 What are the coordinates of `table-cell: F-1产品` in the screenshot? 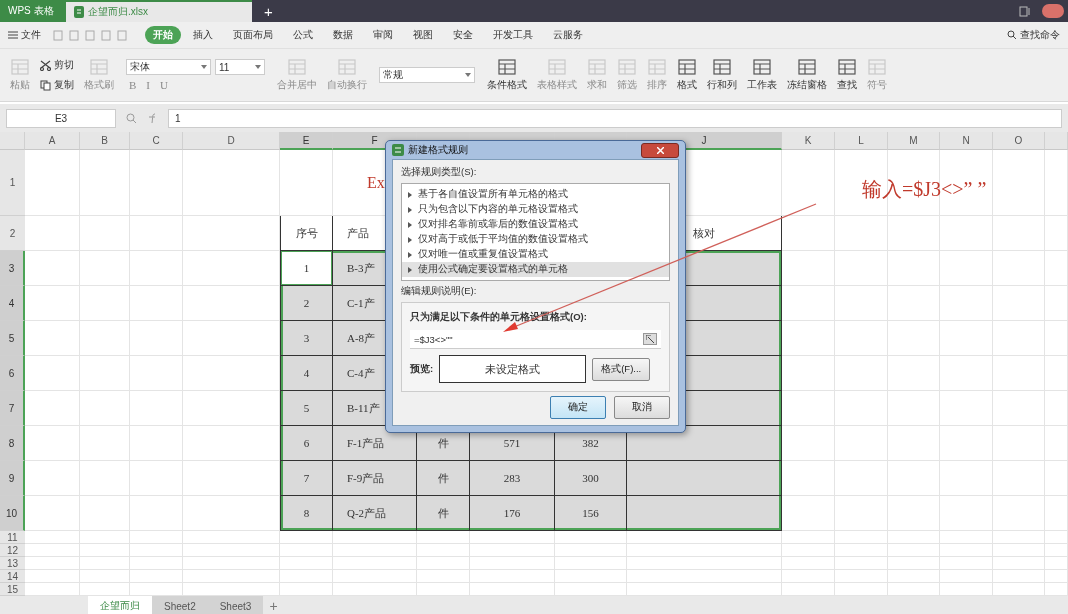 It's located at (375, 443).